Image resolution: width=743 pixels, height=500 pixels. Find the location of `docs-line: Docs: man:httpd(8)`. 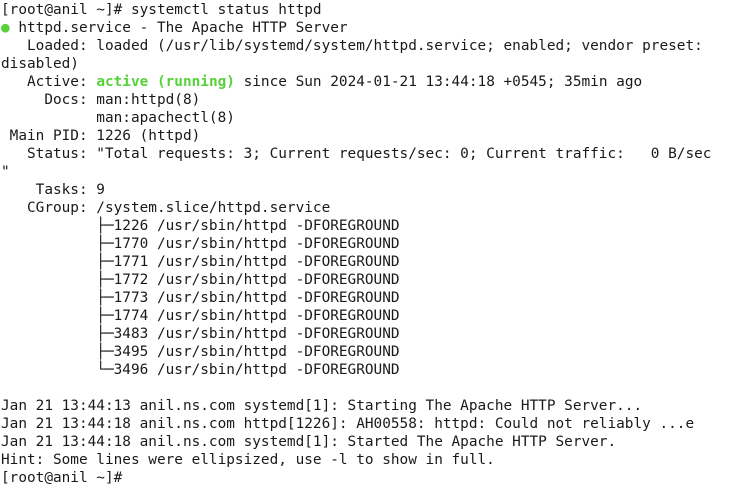

docs-line: Docs: man:httpd(8) is located at coordinates (101, 100).